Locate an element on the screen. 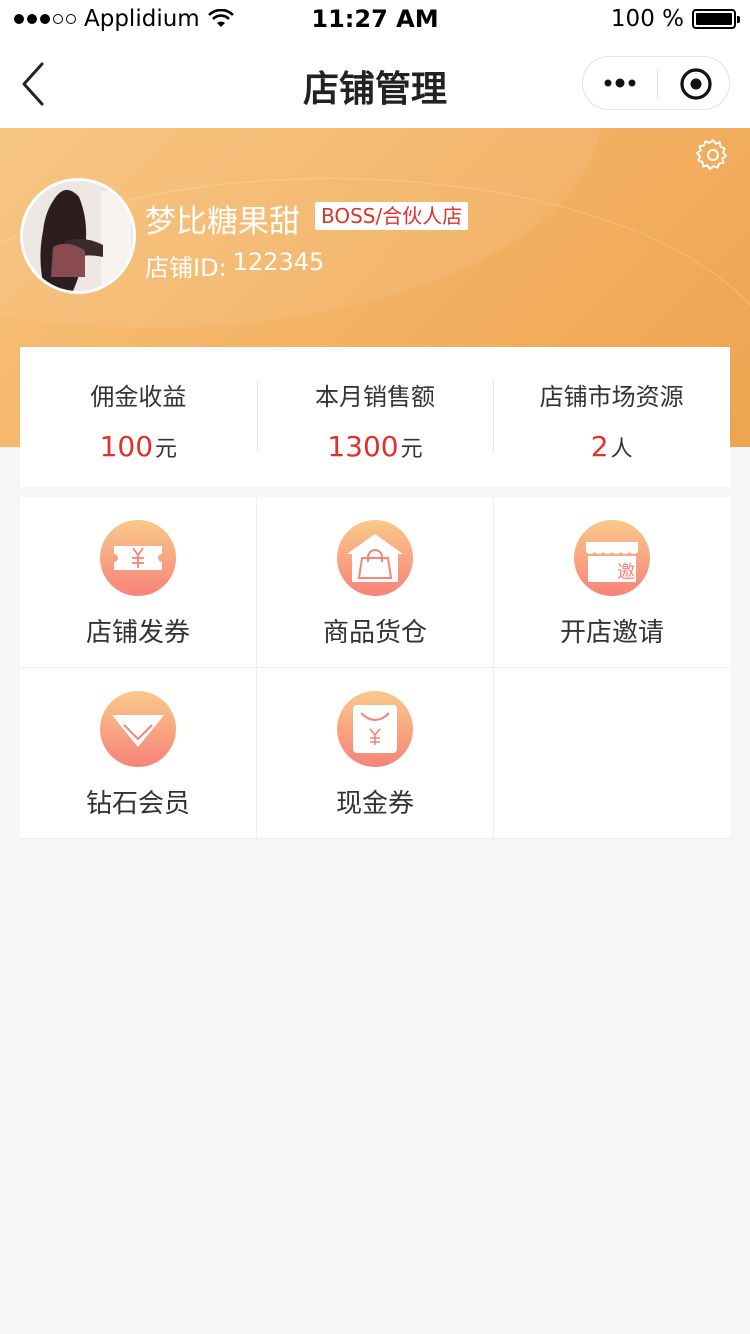 This screenshot has width=750, height=1334. shop-id-value: 122345 is located at coordinates (278, 262).